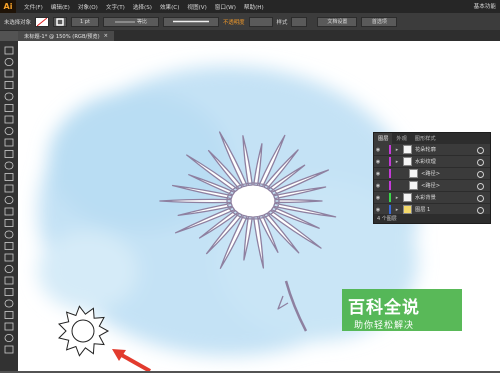 This screenshot has width=500, height=373. Describe the element at coordinates (115, 7) in the screenshot. I see `menu-type: 文字(T)` at that location.